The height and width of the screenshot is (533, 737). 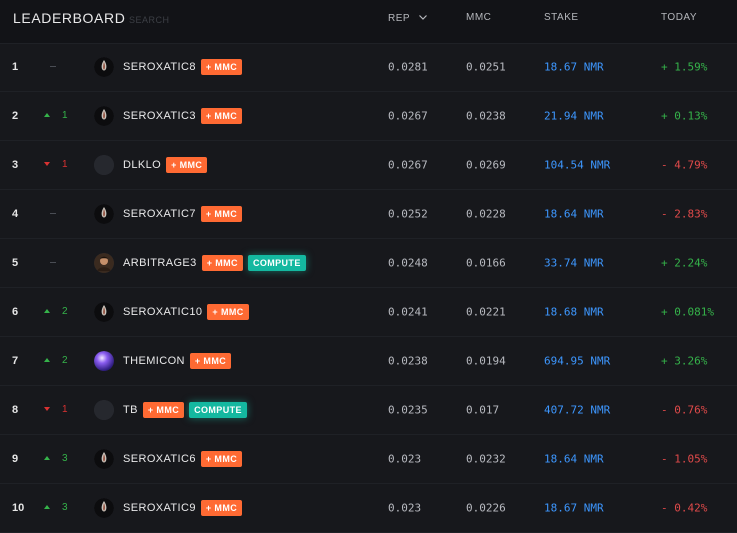 I want to click on rep-value: 0.0281, so click(x=408, y=67).